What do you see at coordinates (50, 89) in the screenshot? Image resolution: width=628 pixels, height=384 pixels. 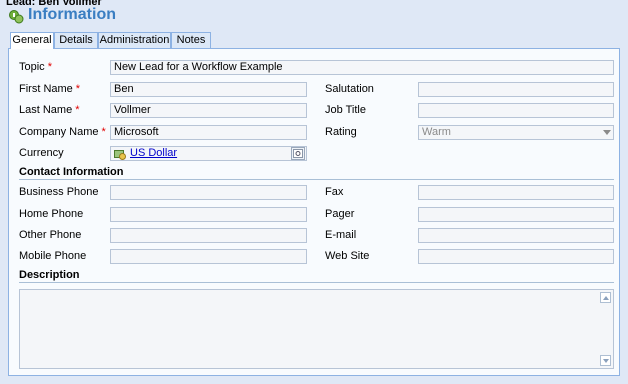 I see `first-name-label: First Name *` at bounding box center [50, 89].